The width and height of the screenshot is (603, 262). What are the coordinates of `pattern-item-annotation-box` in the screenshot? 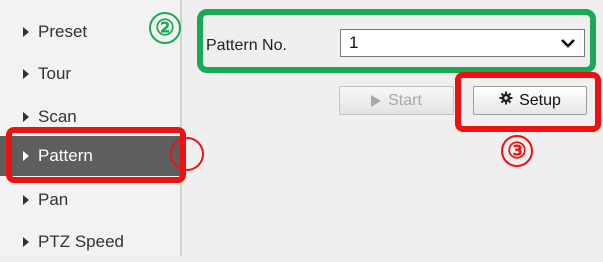 It's located at (96, 155).